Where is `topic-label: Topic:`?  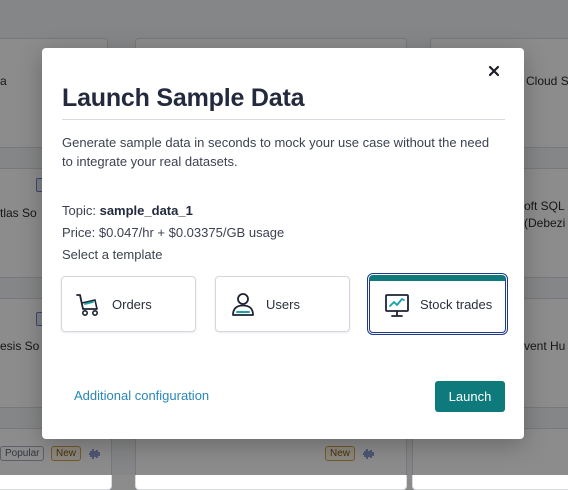 topic-label: Topic: is located at coordinates (79, 210).